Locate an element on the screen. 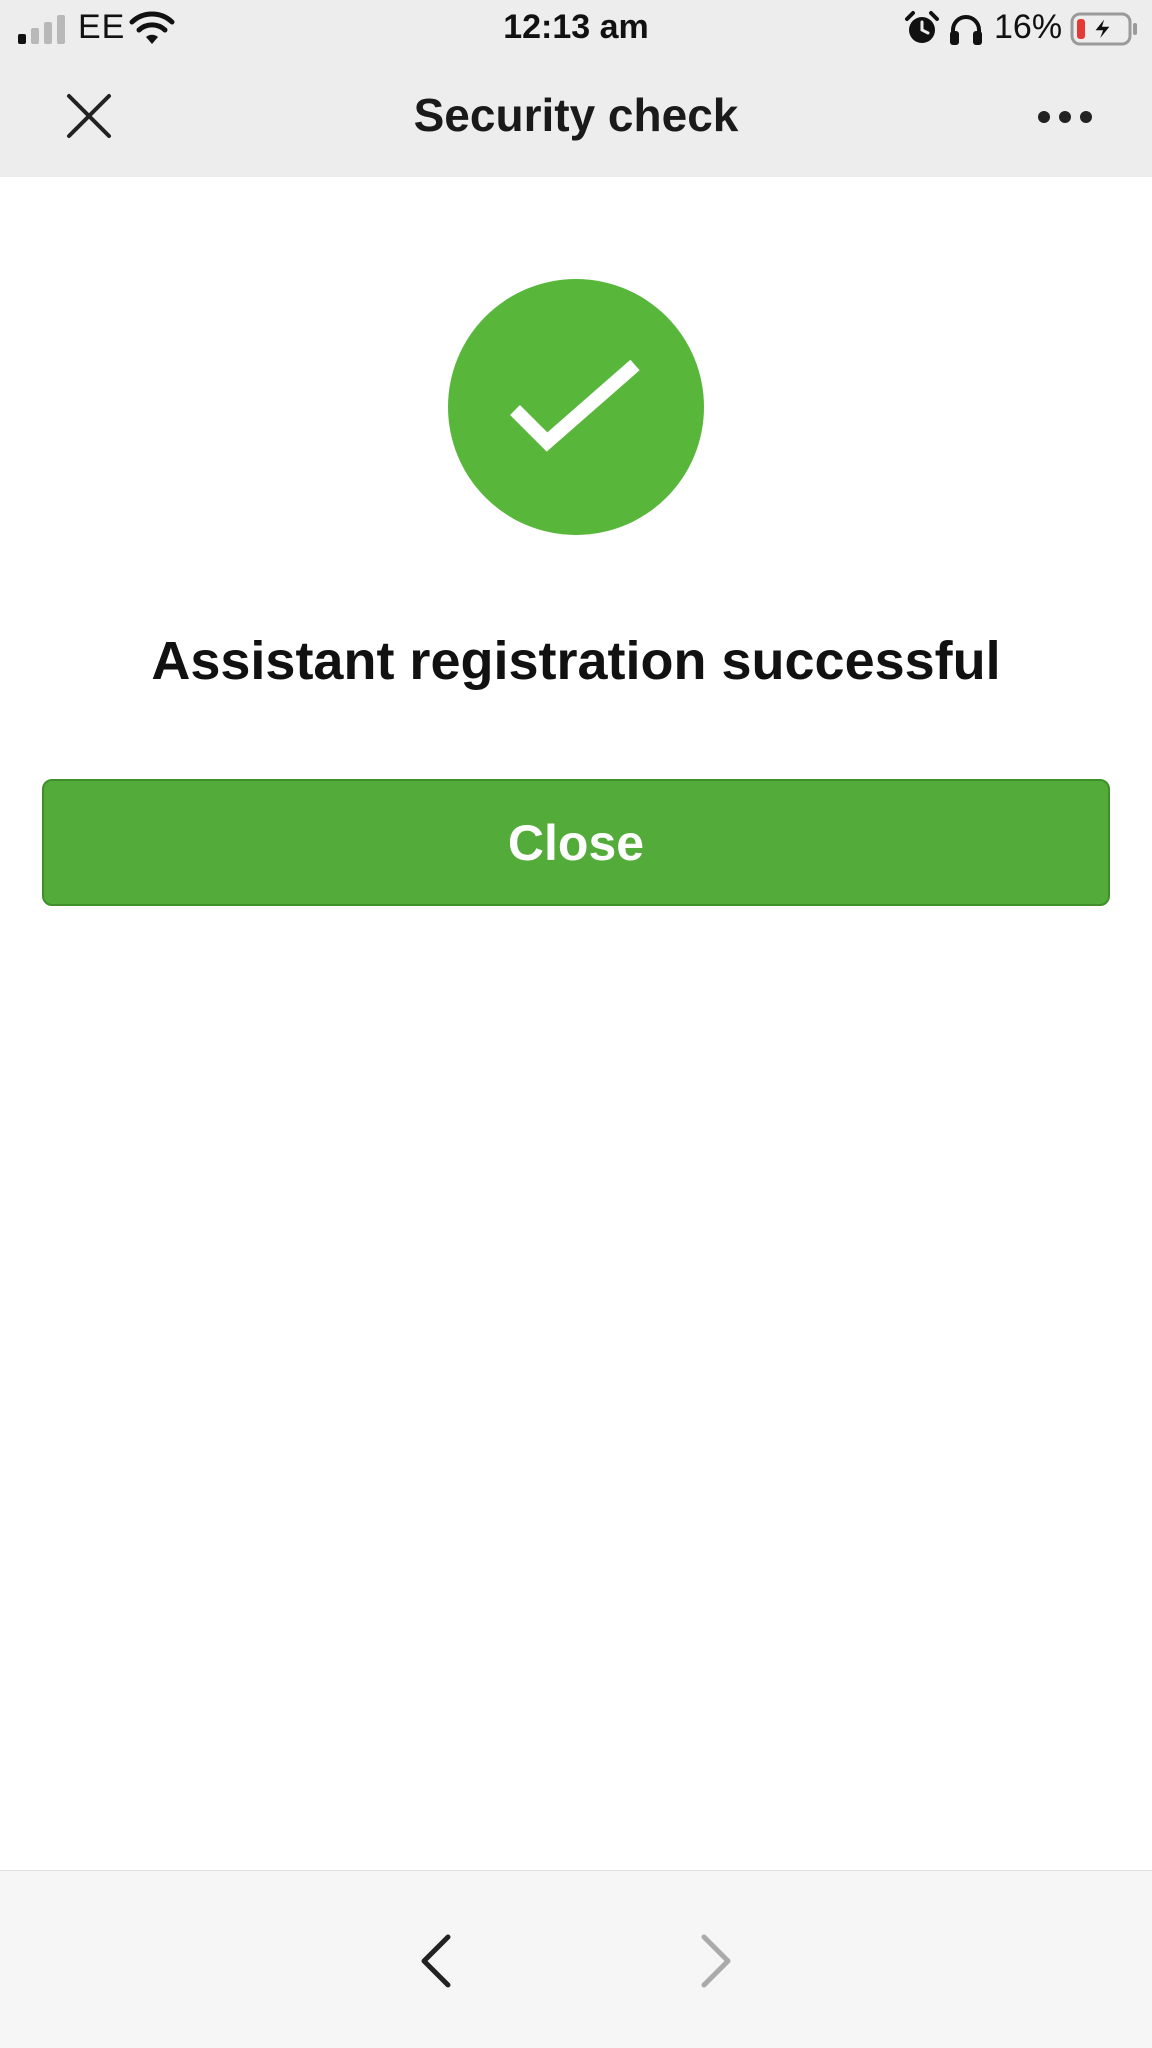  battery-charging-icon is located at coordinates (1103, 29).